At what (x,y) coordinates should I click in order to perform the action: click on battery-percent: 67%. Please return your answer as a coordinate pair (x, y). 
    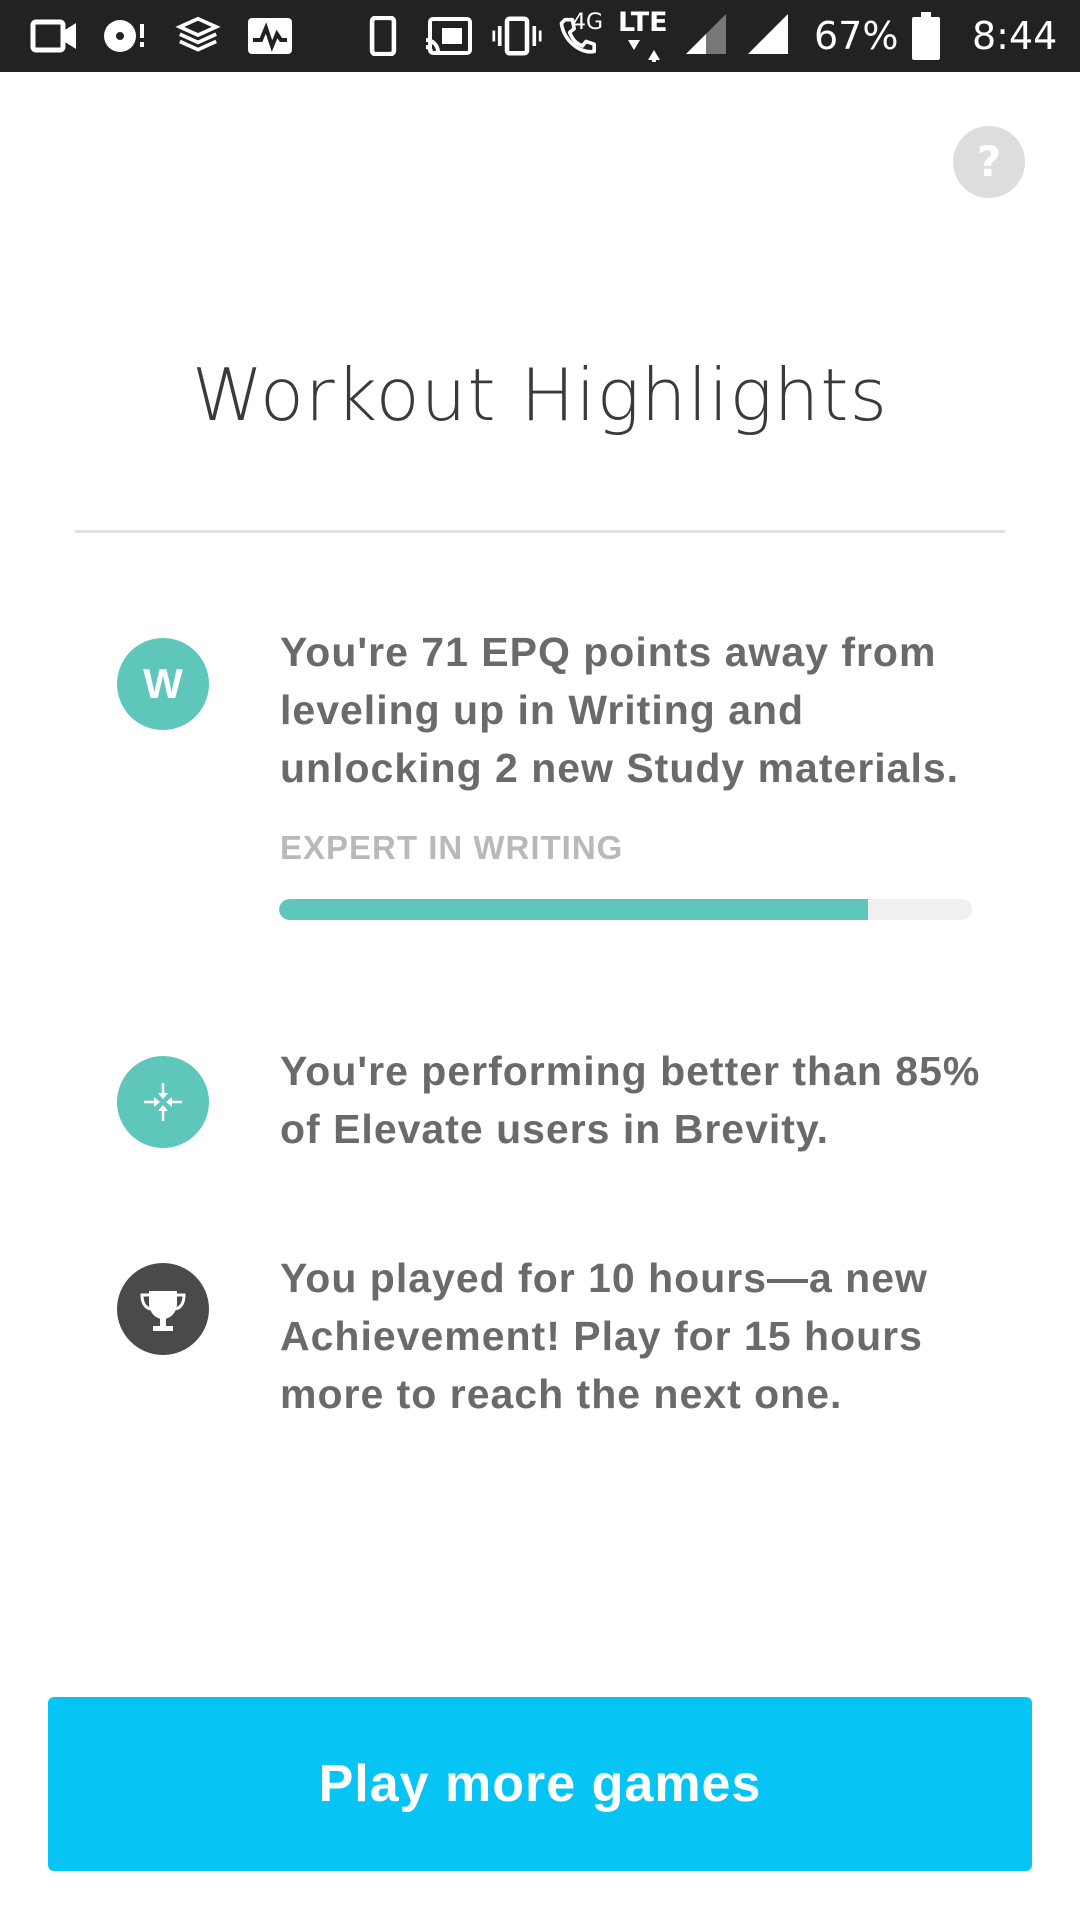
    Looking at the image, I should click on (856, 36).